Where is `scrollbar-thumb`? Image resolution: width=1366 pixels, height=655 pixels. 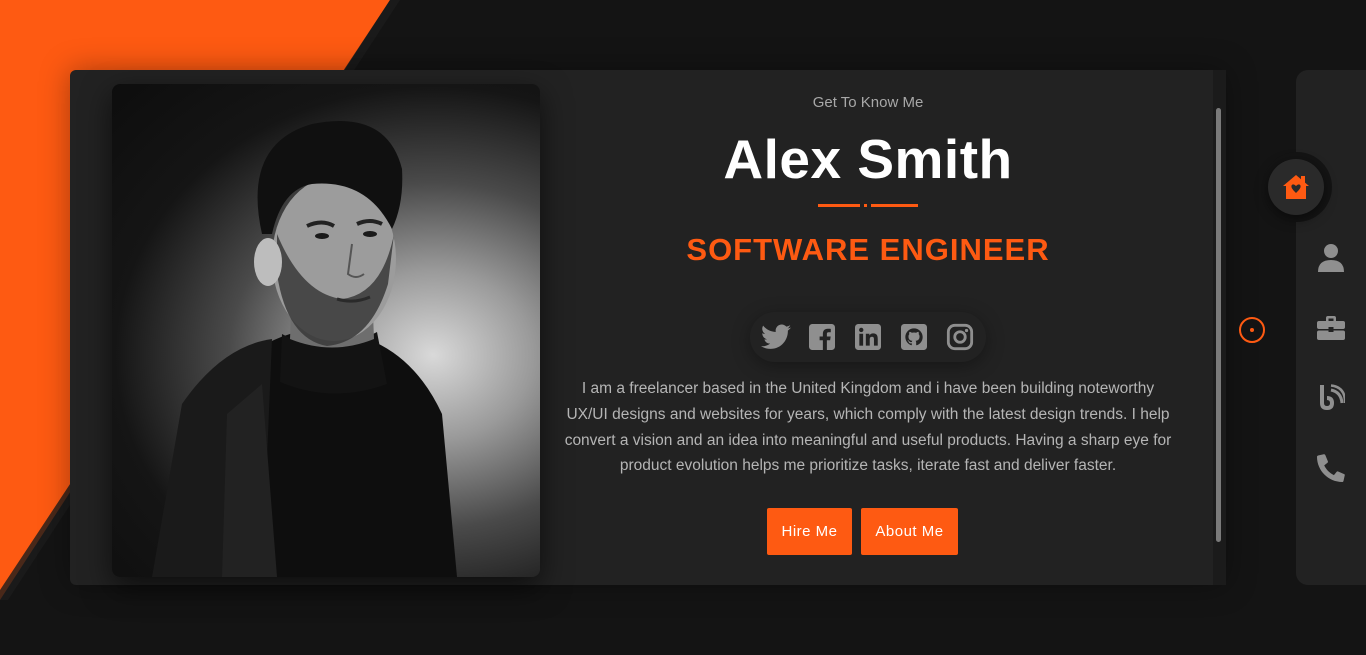 scrollbar-thumb is located at coordinates (1218, 325).